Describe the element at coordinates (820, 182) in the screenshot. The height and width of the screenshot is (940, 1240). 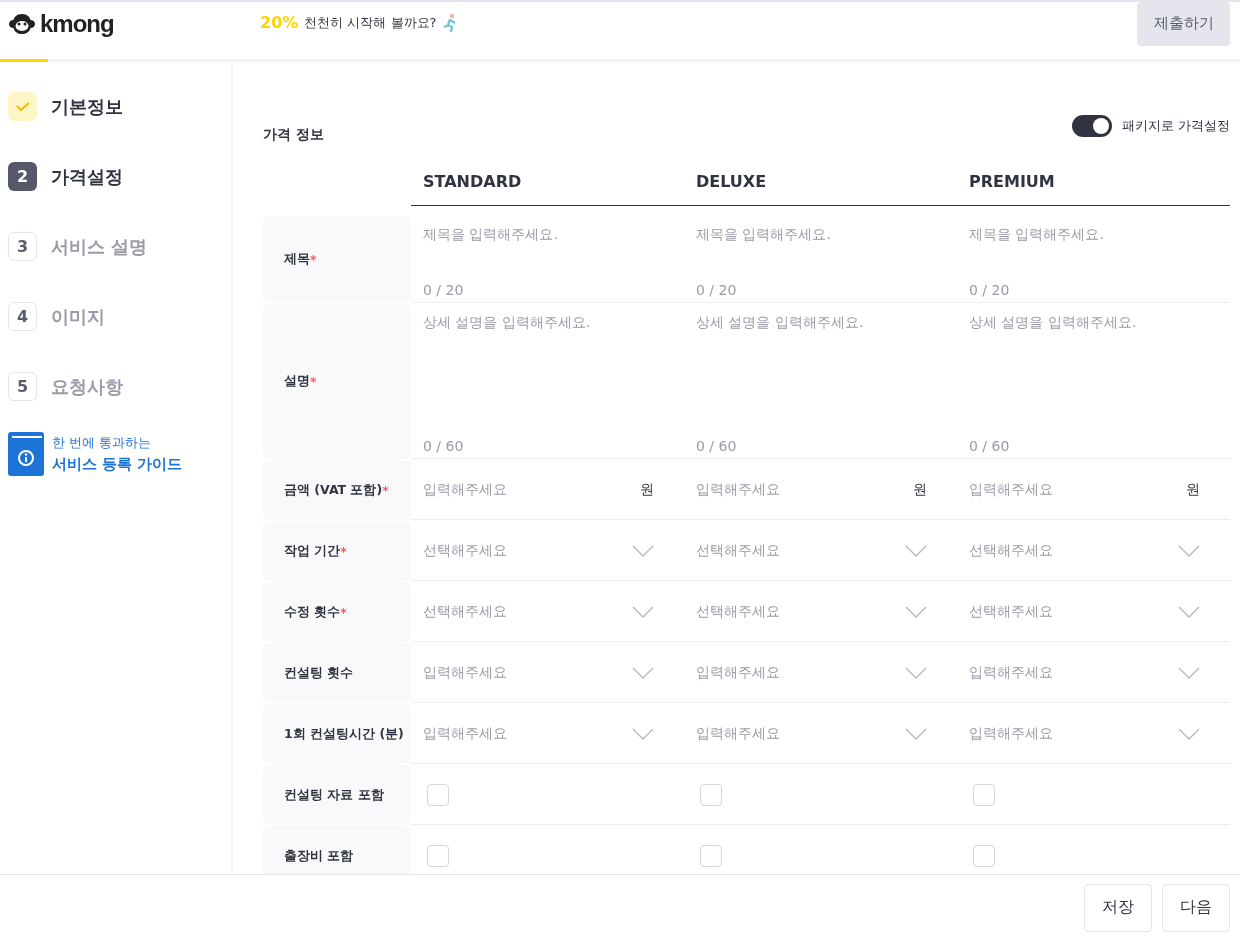
I see `package-header: DELUXE` at that location.